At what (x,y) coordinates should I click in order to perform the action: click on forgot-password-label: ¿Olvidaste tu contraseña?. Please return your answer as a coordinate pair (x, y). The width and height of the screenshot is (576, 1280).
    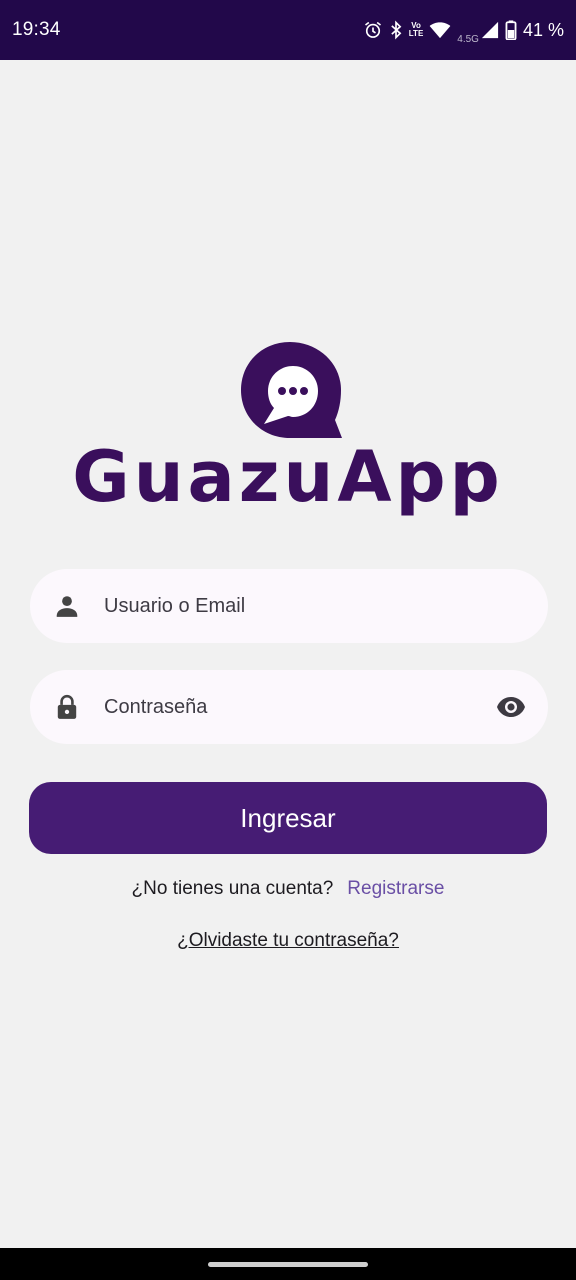
    Looking at the image, I should click on (288, 940).